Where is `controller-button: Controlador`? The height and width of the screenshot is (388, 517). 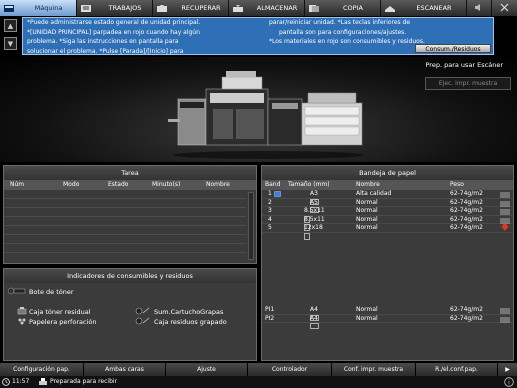 controller-button: Controlador is located at coordinates (290, 369).